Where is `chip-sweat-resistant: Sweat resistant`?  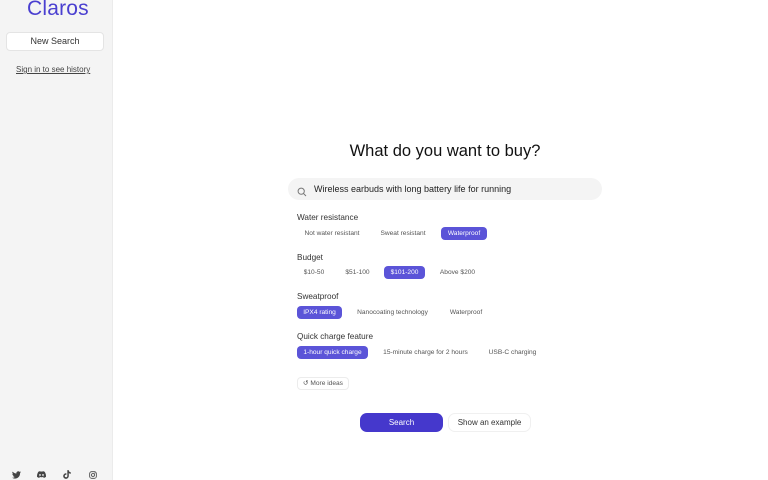 chip-sweat-resistant: Sweat resistant is located at coordinates (403, 233).